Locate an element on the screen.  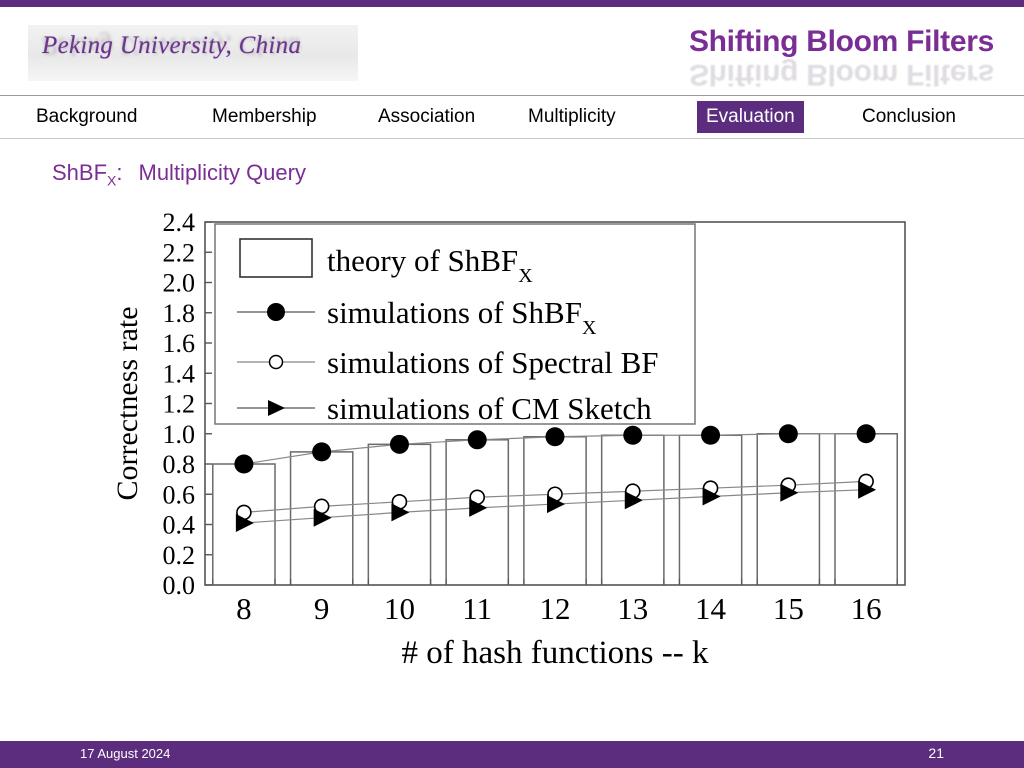
x-axis-tick-label: 14 is located at coordinates (711, 608).